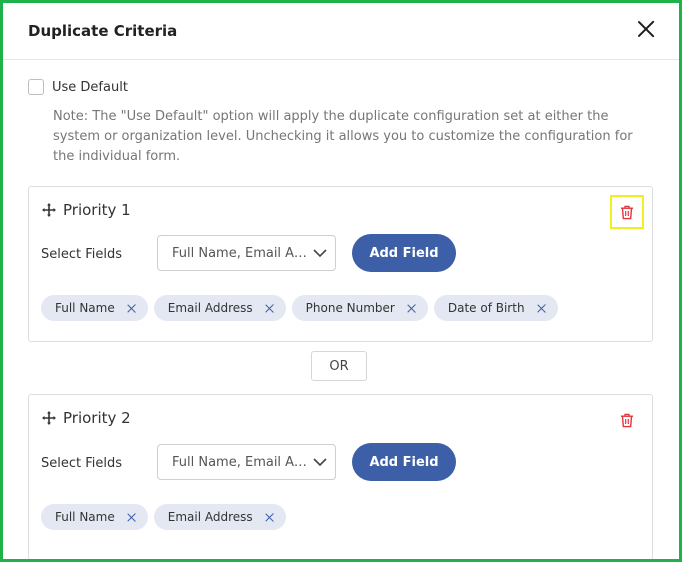  I want to click on chip-label: Date of Birth, so click(486, 308).